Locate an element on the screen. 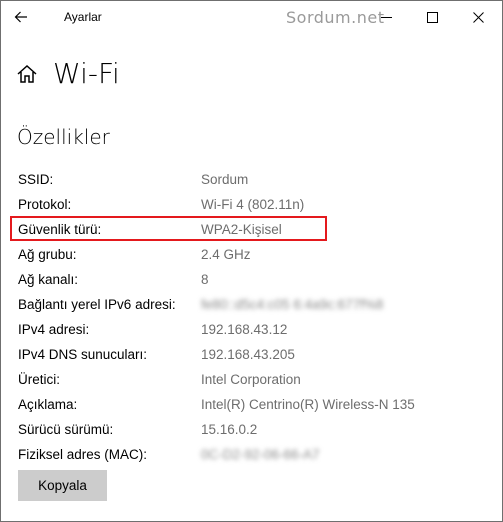 The height and width of the screenshot is (522, 503). property-value: Wi-Fi 4 (802.11n) is located at coordinates (253, 204).